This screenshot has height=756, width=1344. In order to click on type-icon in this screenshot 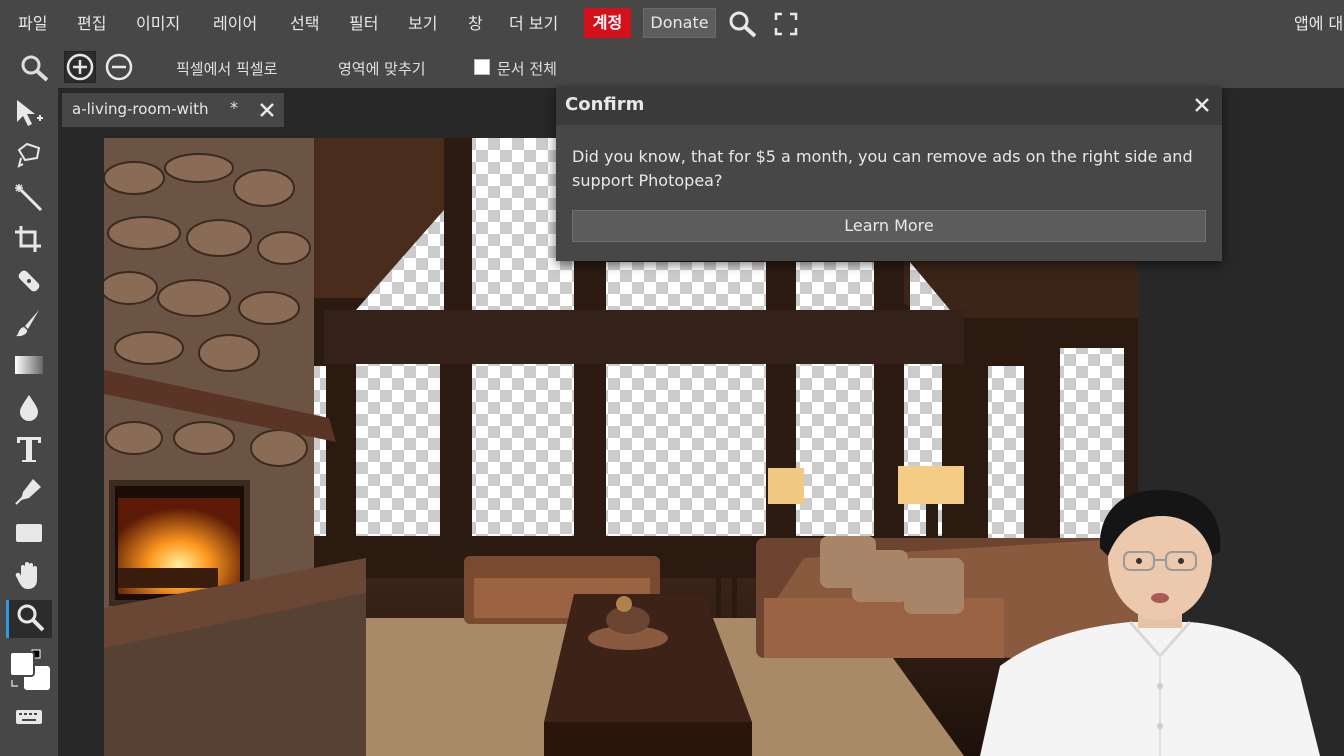, I will do `click(29, 451)`.